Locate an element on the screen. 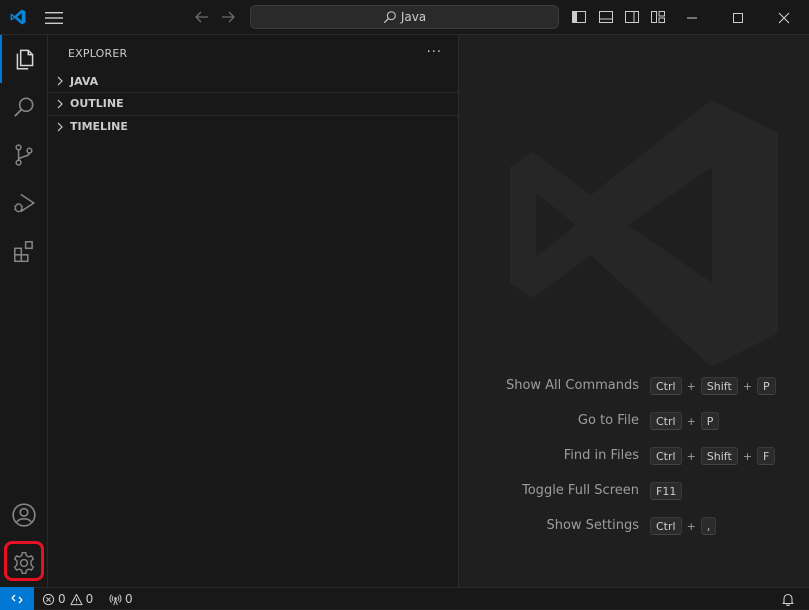 Image resolution: width=809 pixels, height=610 pixels. activity-search is located at coordinates (24, 107).